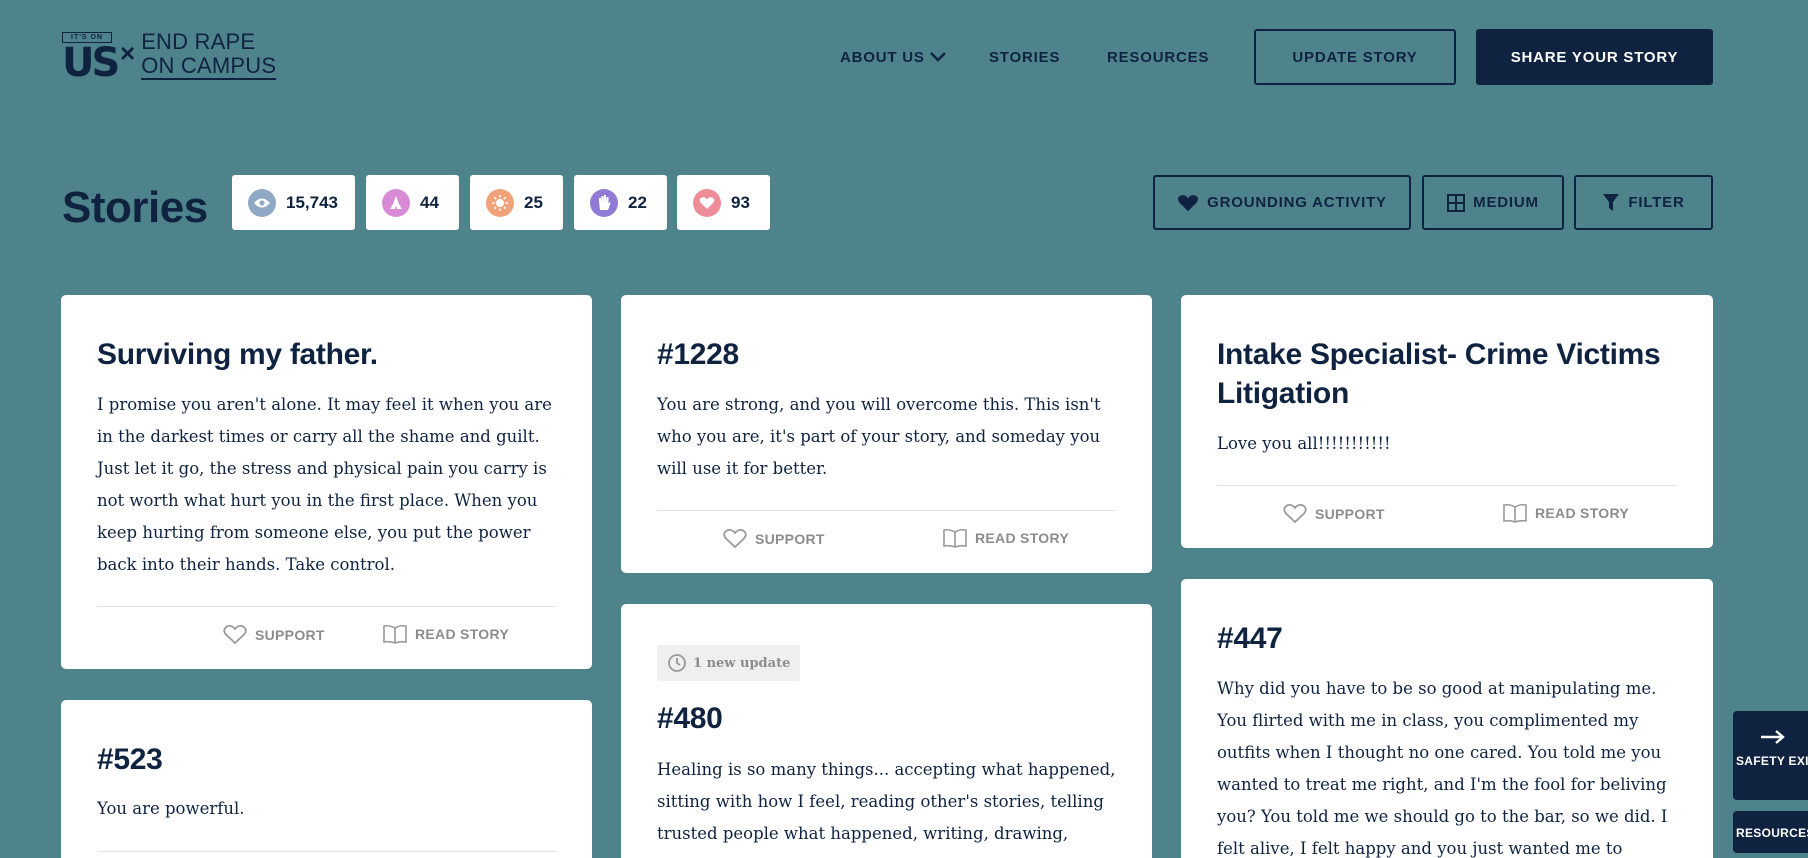 The image size is (1808, 858). Describe the element at coordinates (604, 202) in the screenshot. I see `raised-hand-icon` at that location.